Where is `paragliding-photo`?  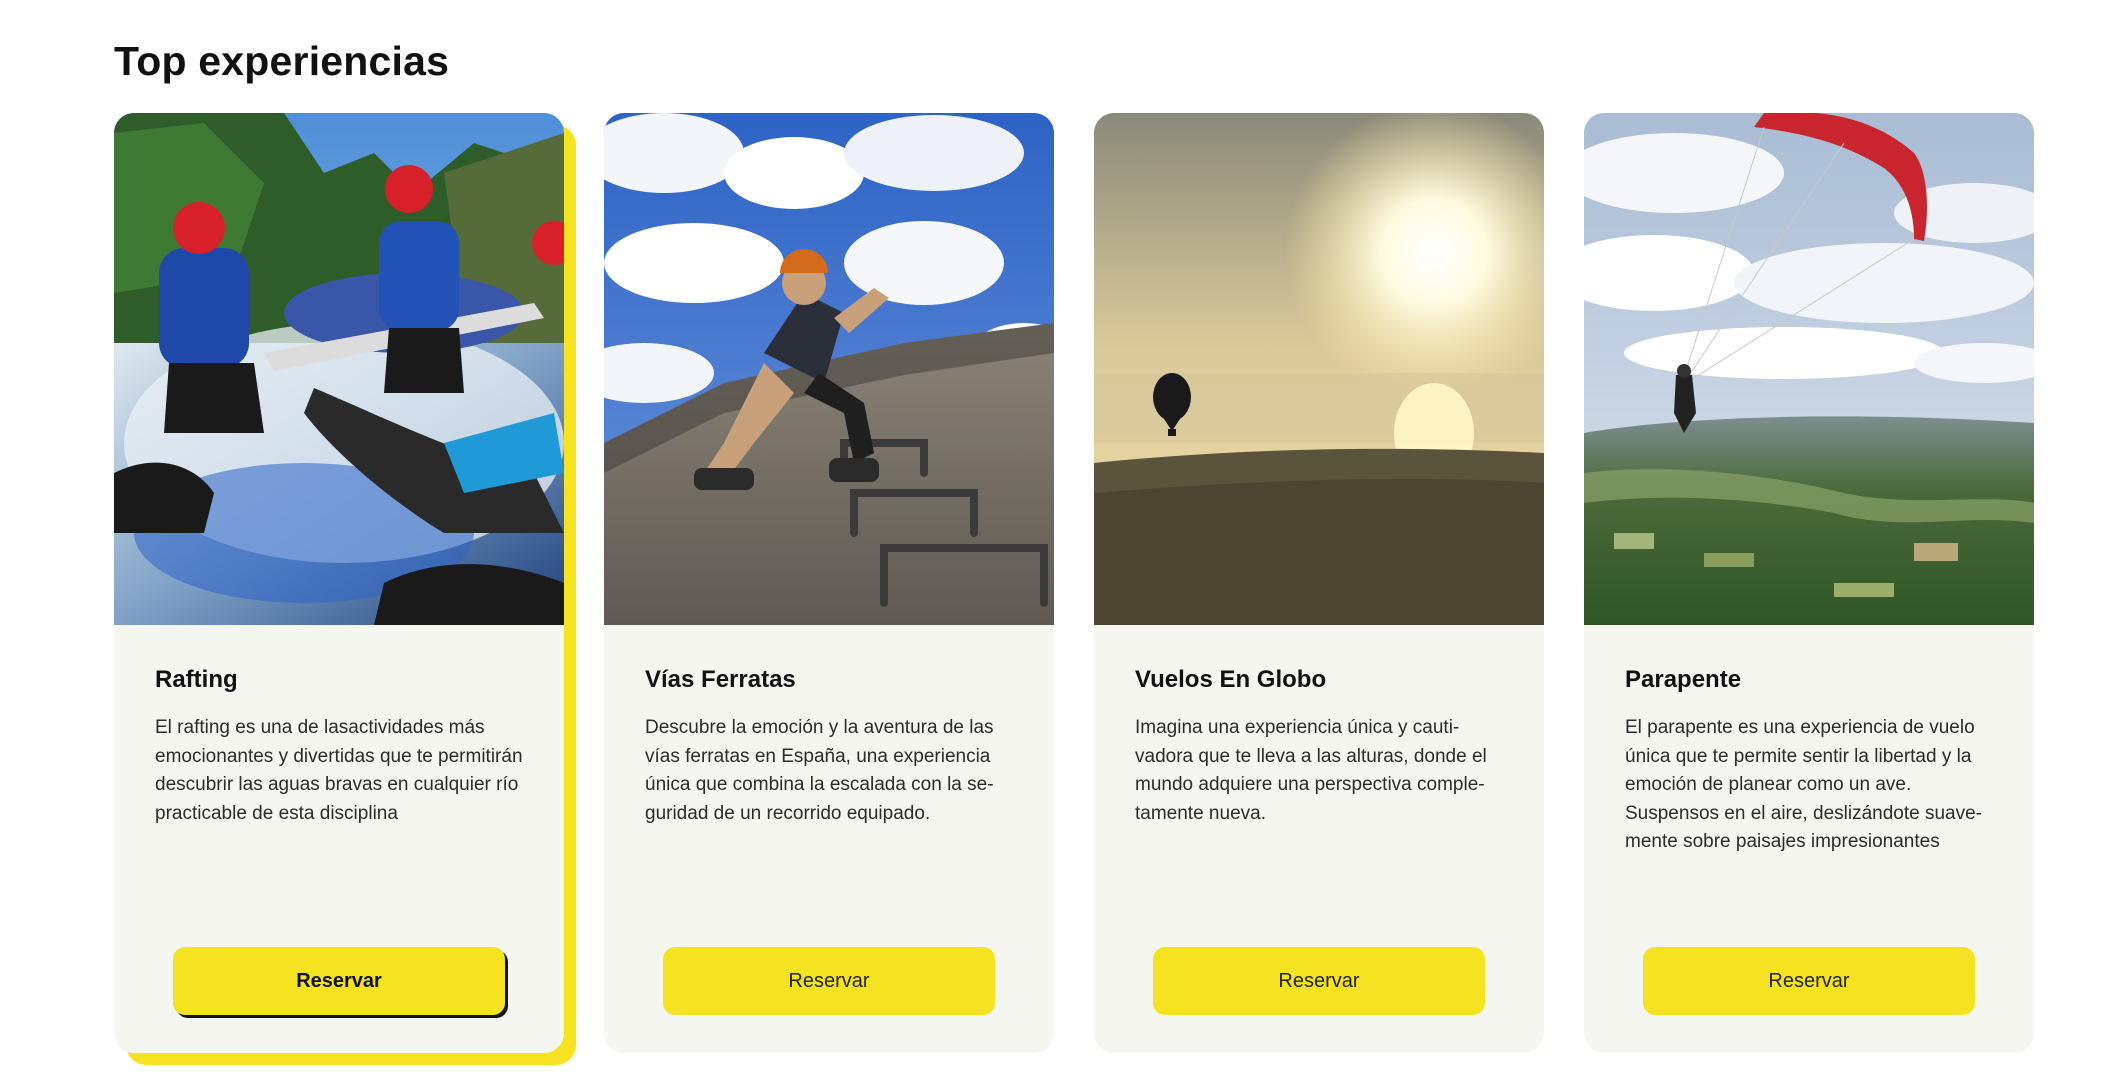 paragliding-photo is located at coordinates (1809, 369).